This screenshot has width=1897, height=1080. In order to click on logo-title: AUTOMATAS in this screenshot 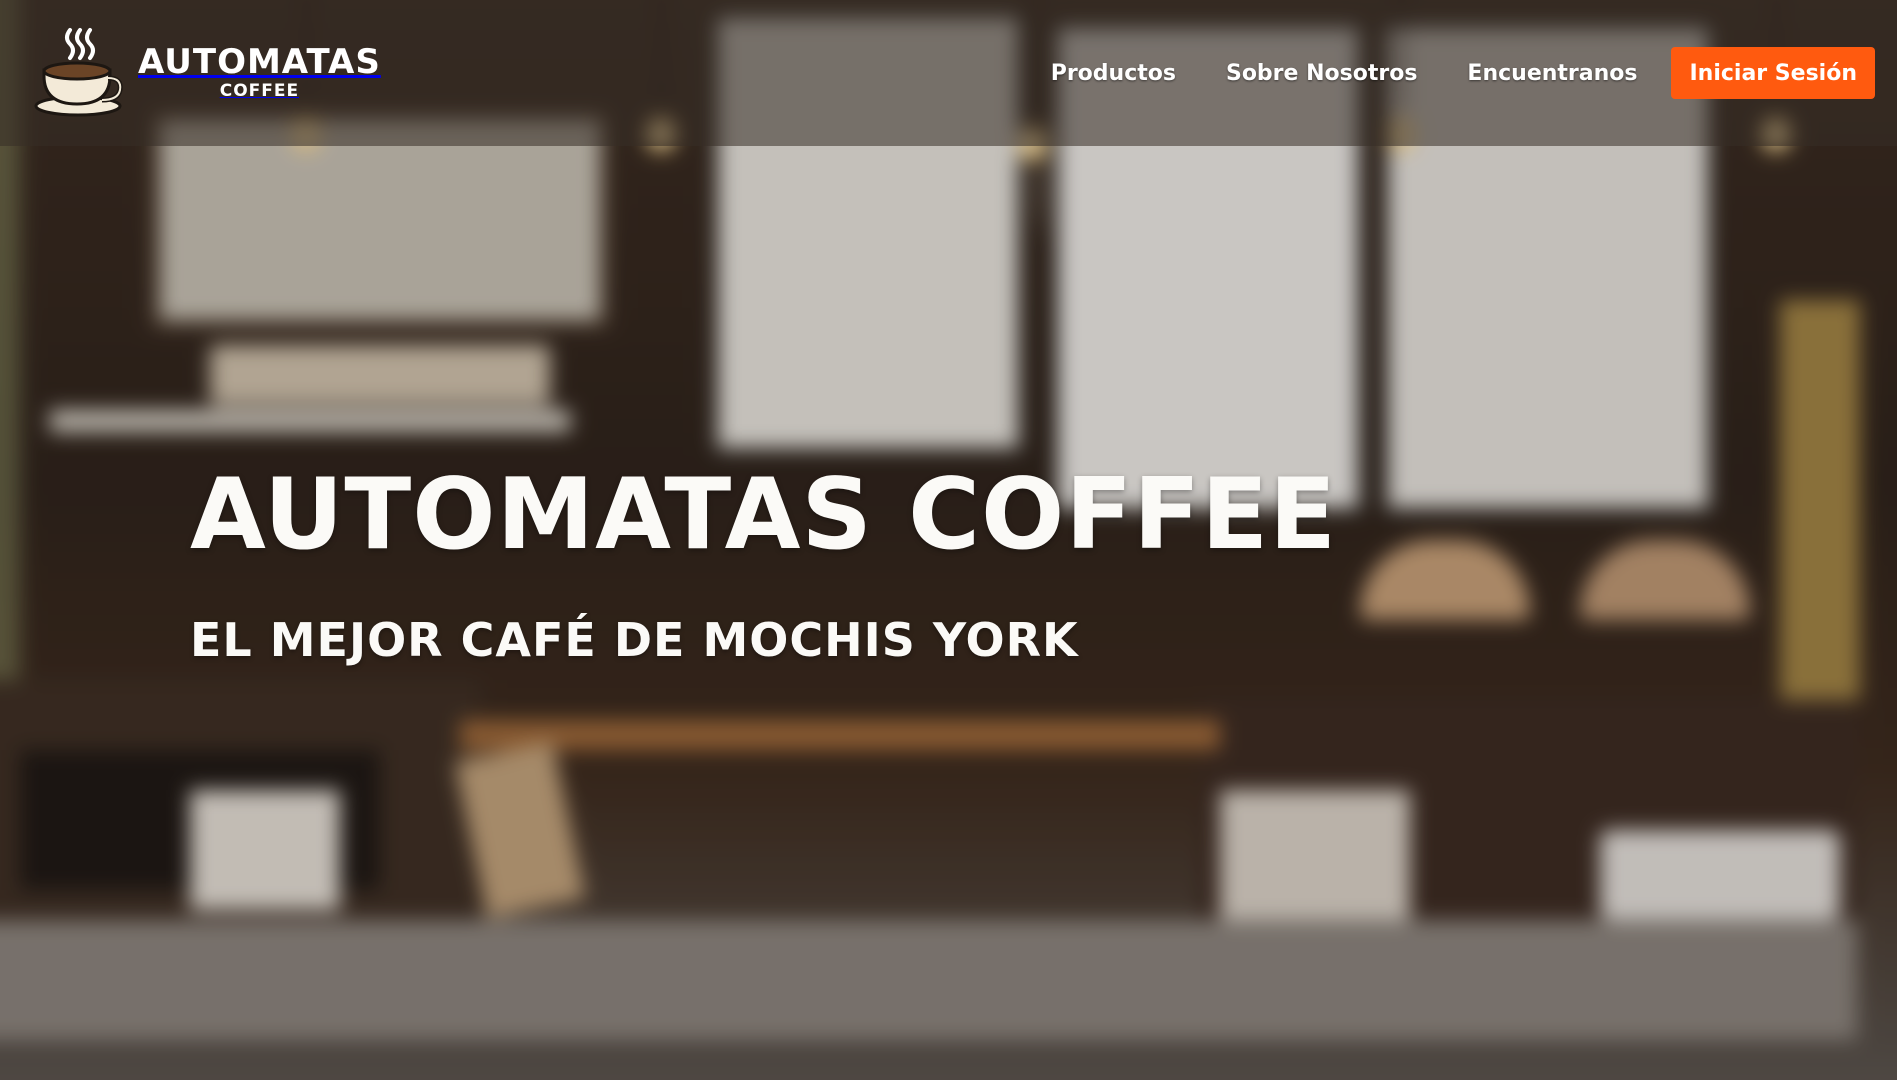, I will do `click(259, 62)`.